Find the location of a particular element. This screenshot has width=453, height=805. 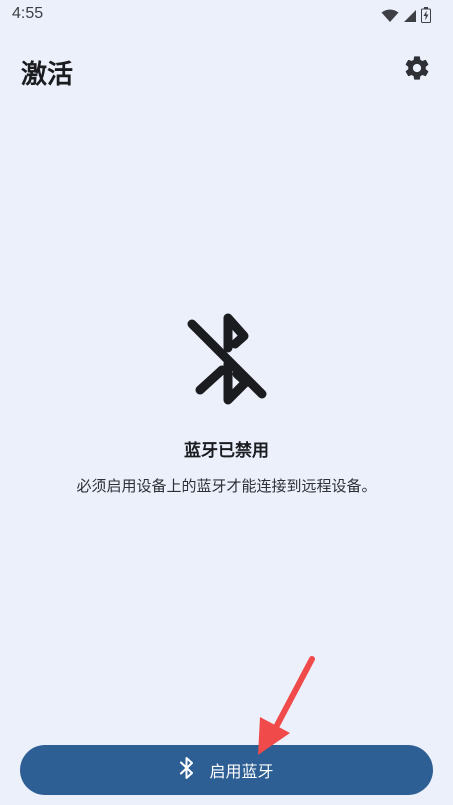

top-app-bar: 激活 is located at coordinates (226, 74).